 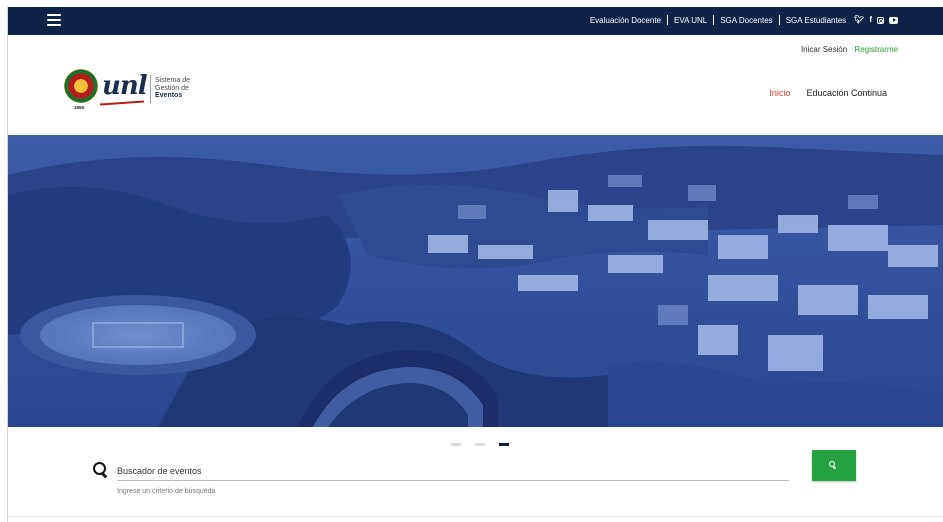 What do you see at coordinates (79, 107) in the screenshot?
I see `seal-year: 1859` at bounding box center [79, 107].